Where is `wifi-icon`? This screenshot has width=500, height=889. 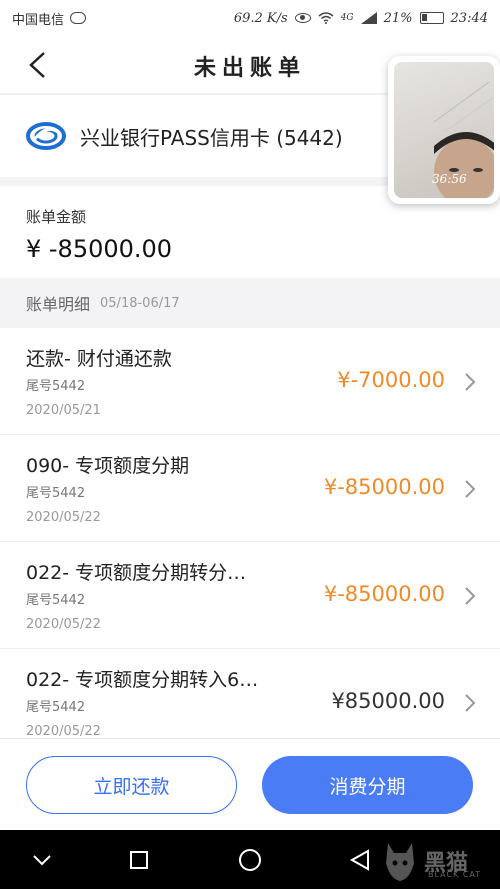
wifi-icon is located at coordinates (326, 18).